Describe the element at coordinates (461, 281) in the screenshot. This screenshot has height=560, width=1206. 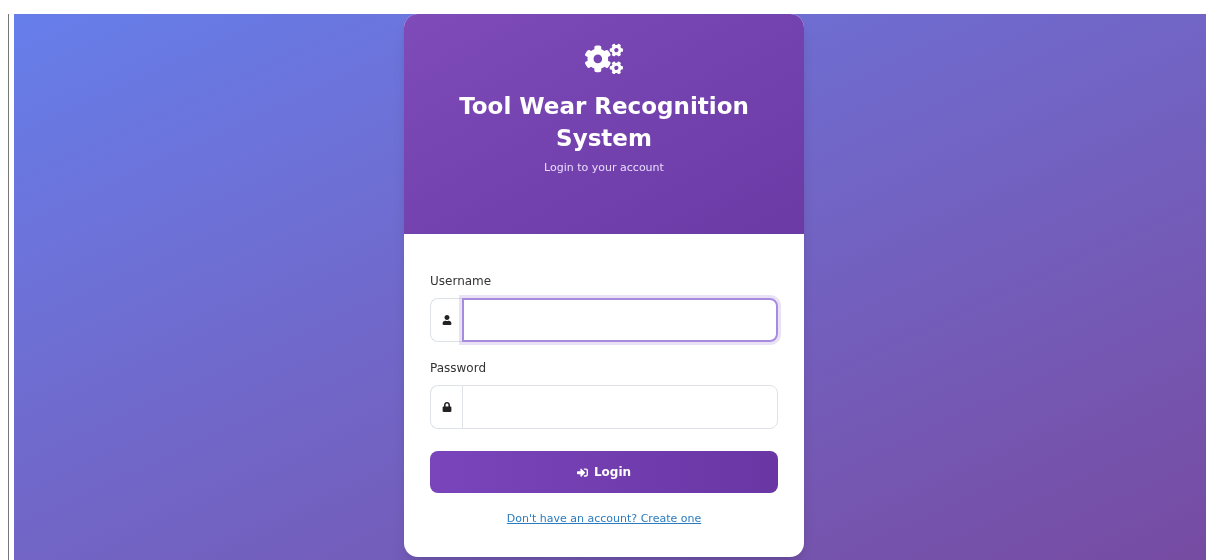
I see `field-label: Username` at that location.